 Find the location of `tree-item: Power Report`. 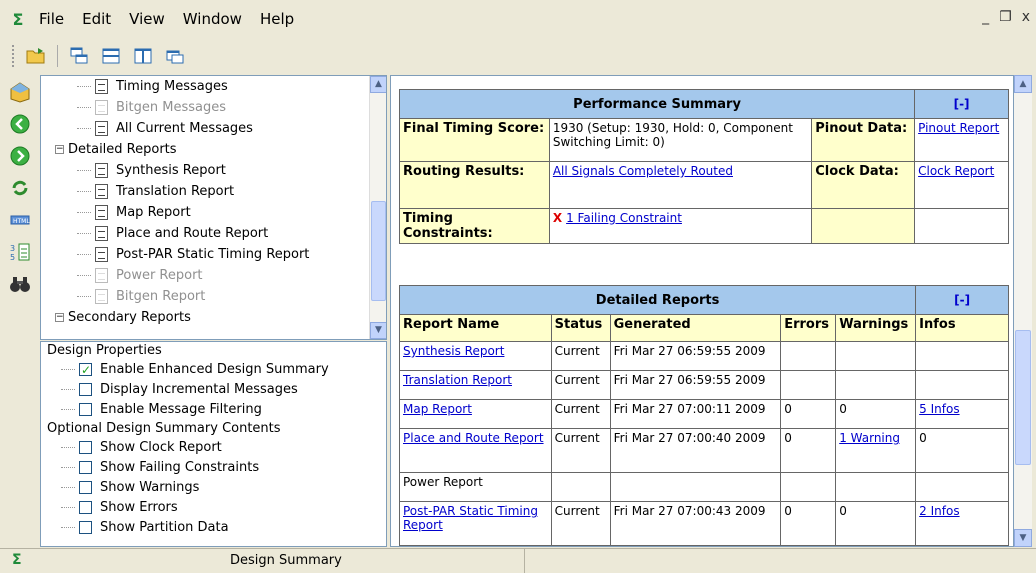

tree-item: Power Report is located at coordinates (213, 275).